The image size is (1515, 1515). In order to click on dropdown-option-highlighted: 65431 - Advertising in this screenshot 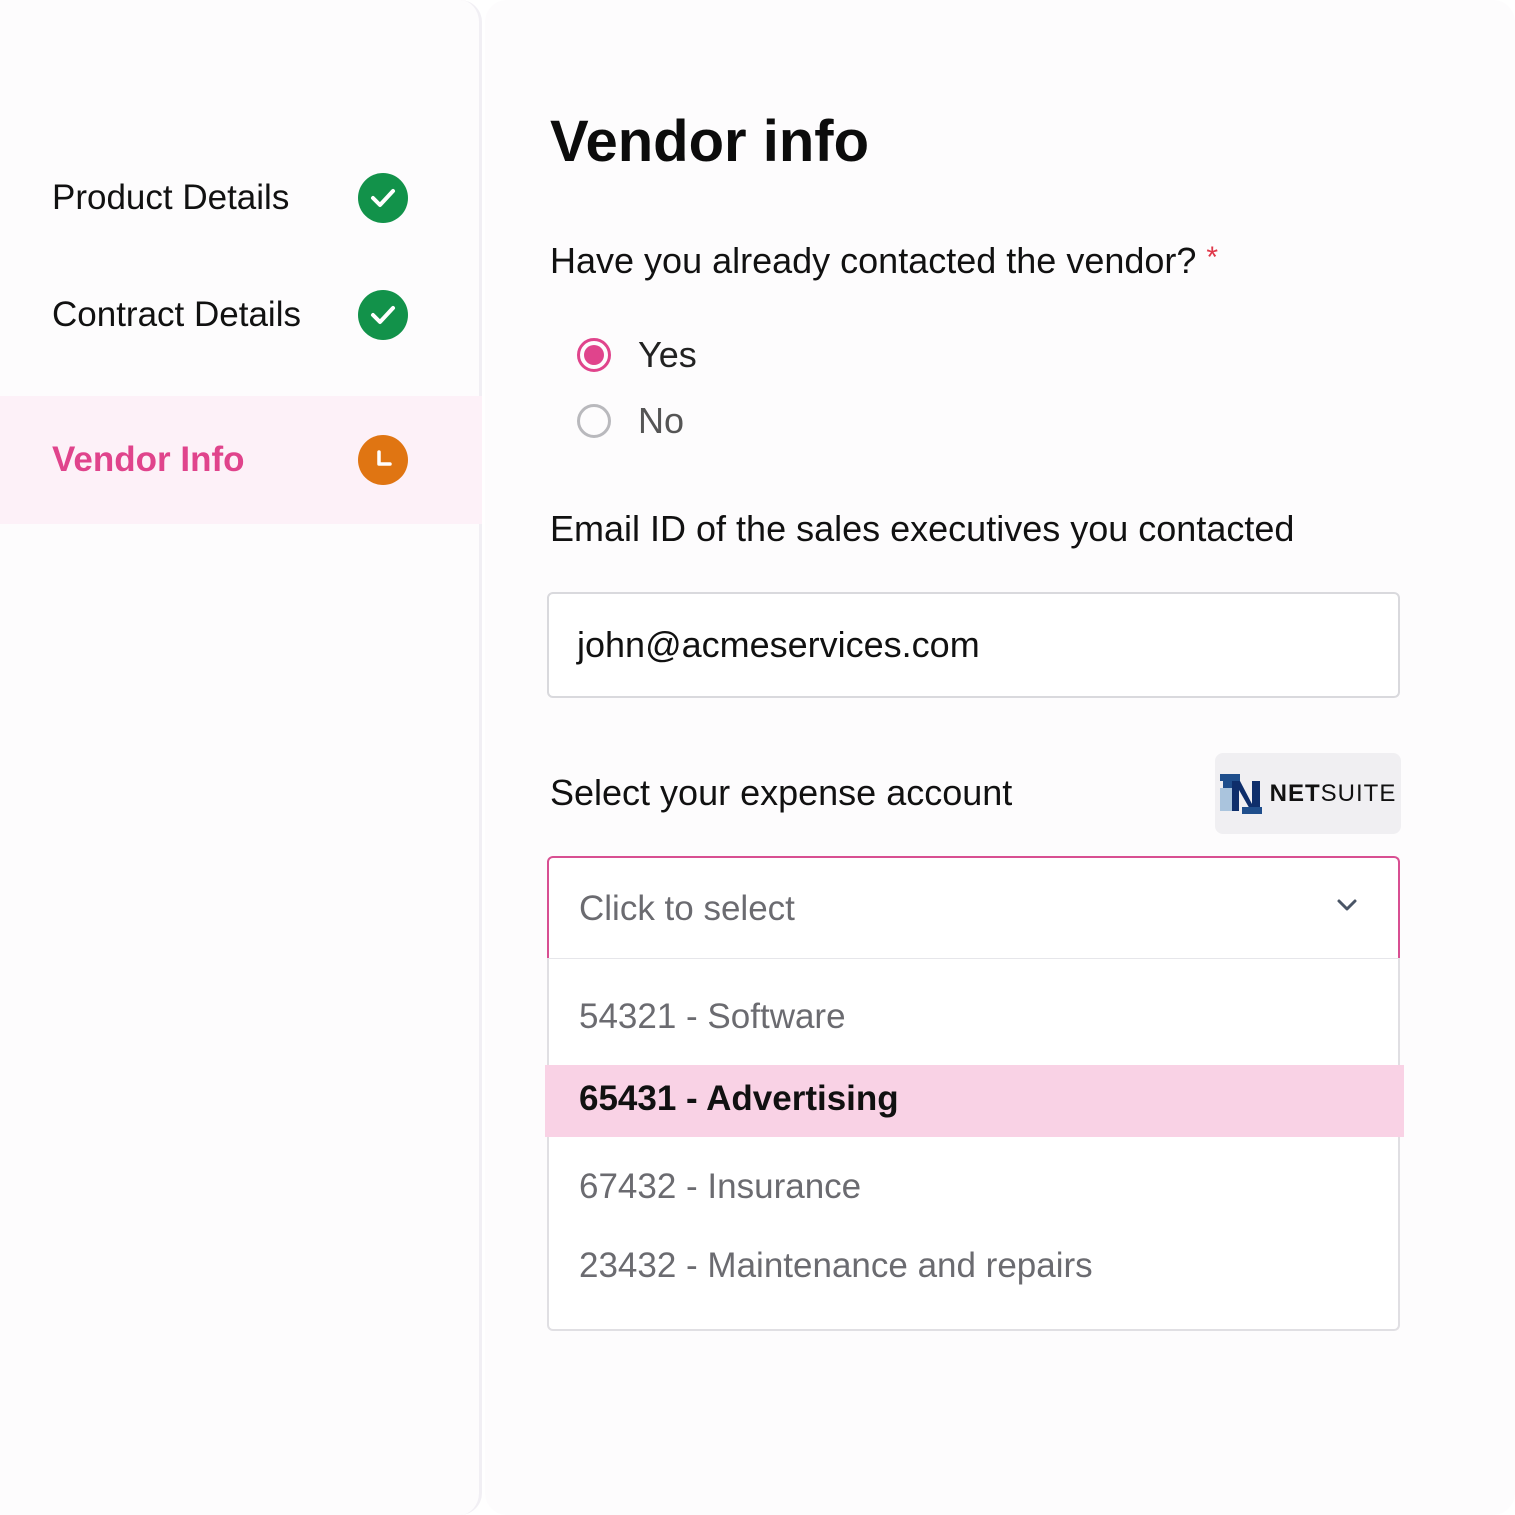, I will do `click(974, 1101)`.